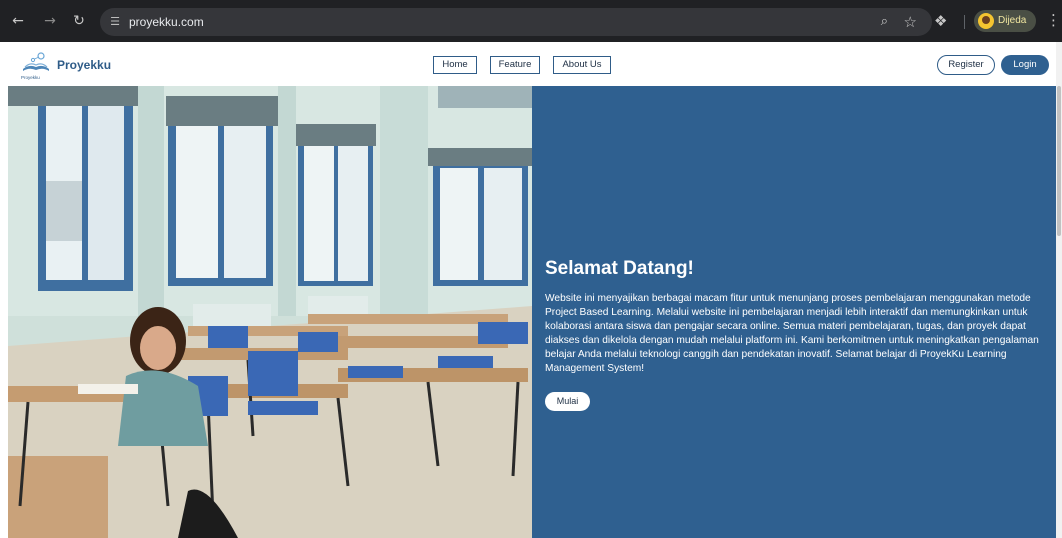  Describe the element at coordinates (1025, 65) in the screenshot. I see `login-button: Login` at that location.